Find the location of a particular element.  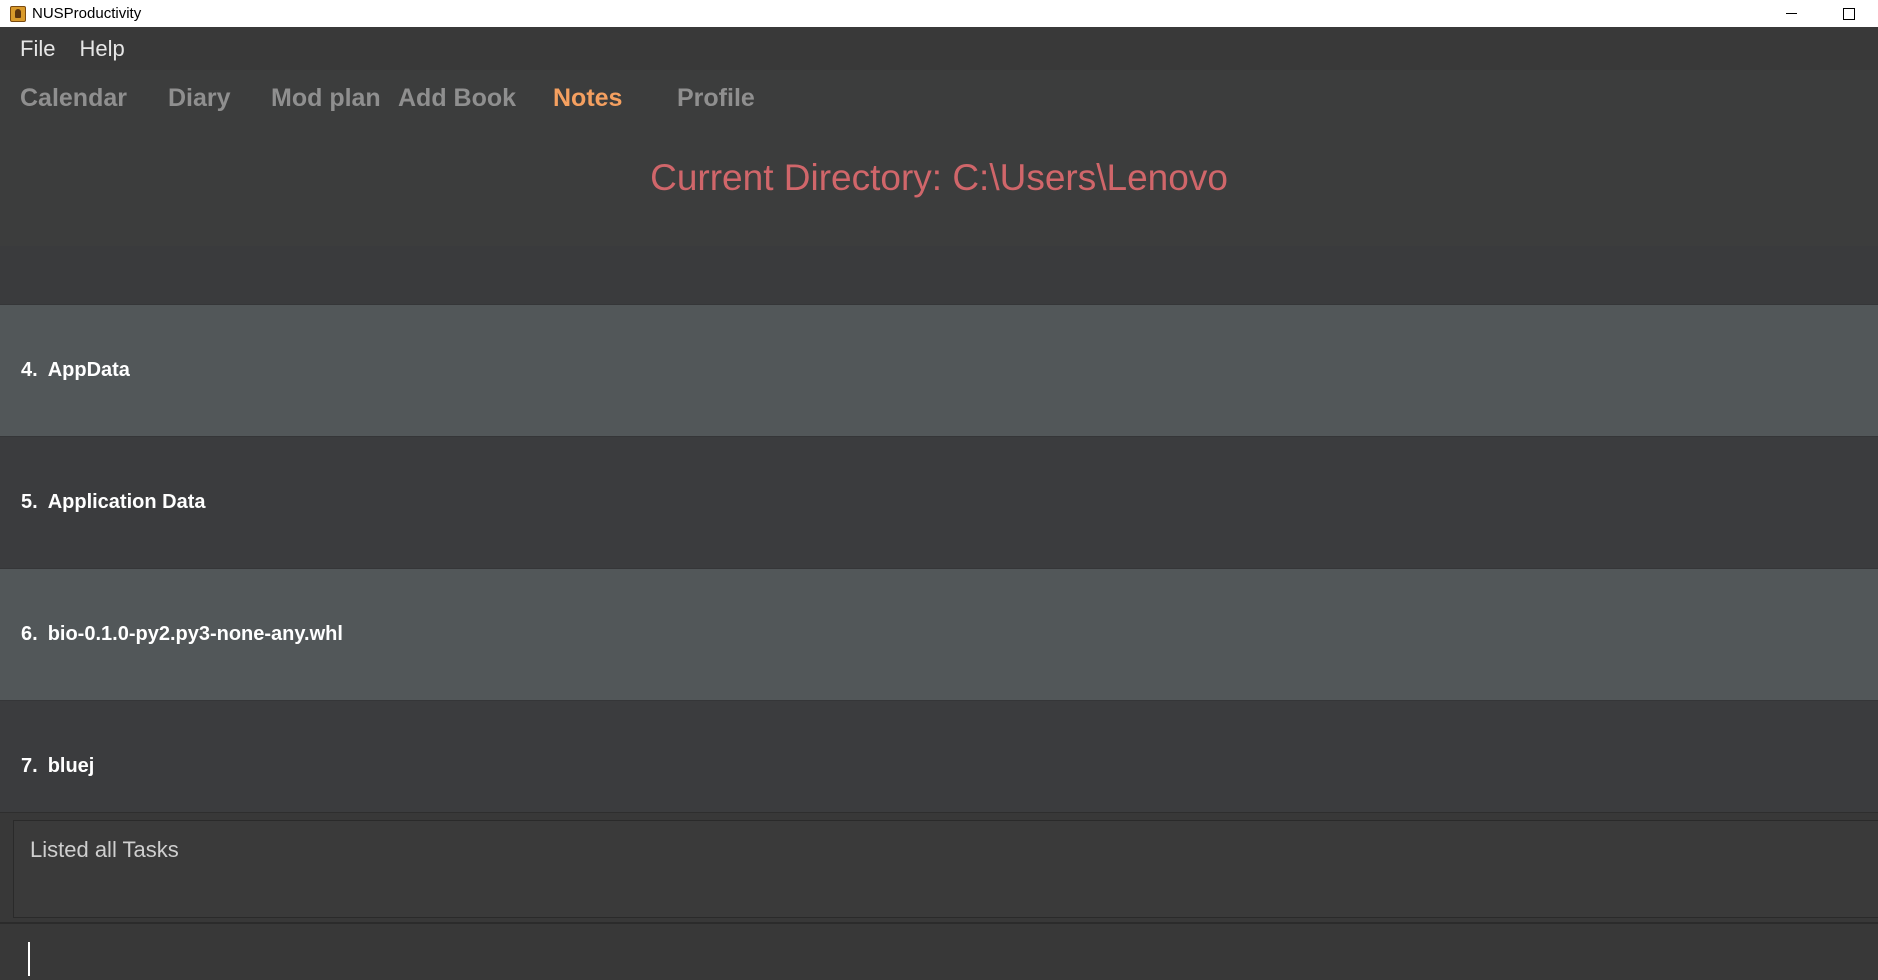

tab-profile: Profile is located at coordinates (716, 98).